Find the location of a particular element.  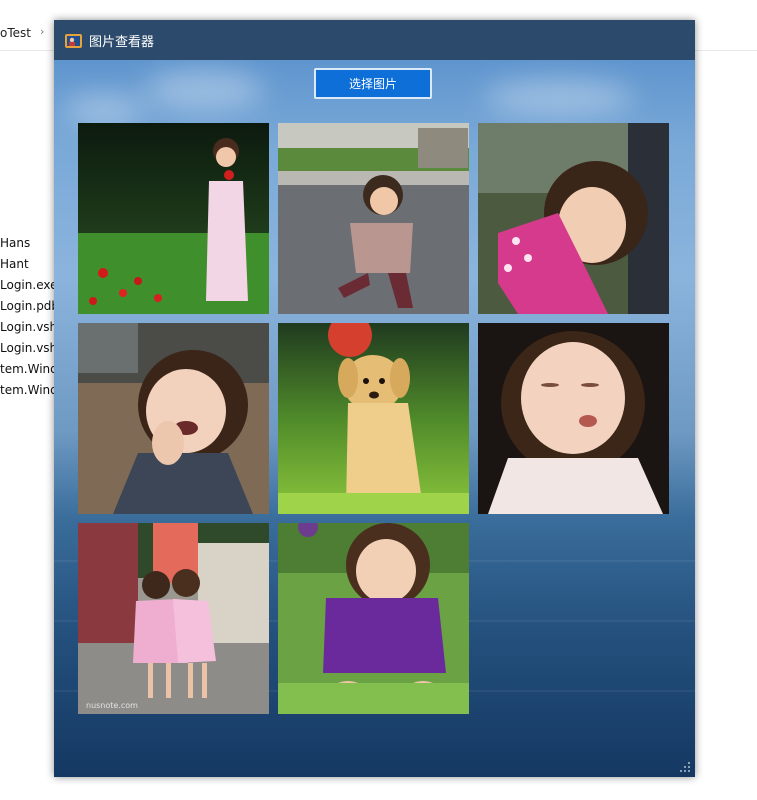

photo-two-girls-hugging is located at coordinates (173, 618).